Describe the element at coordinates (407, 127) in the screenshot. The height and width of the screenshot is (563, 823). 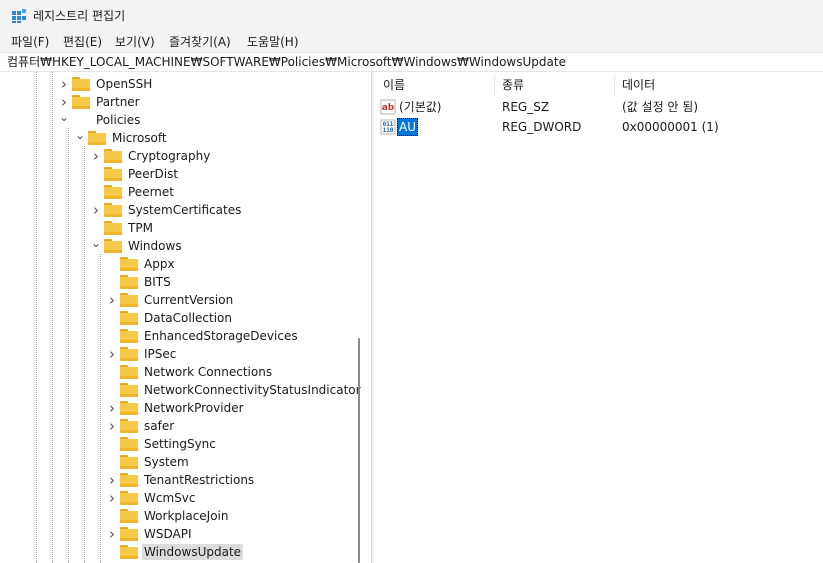
I see `value-name: AU` at that location.